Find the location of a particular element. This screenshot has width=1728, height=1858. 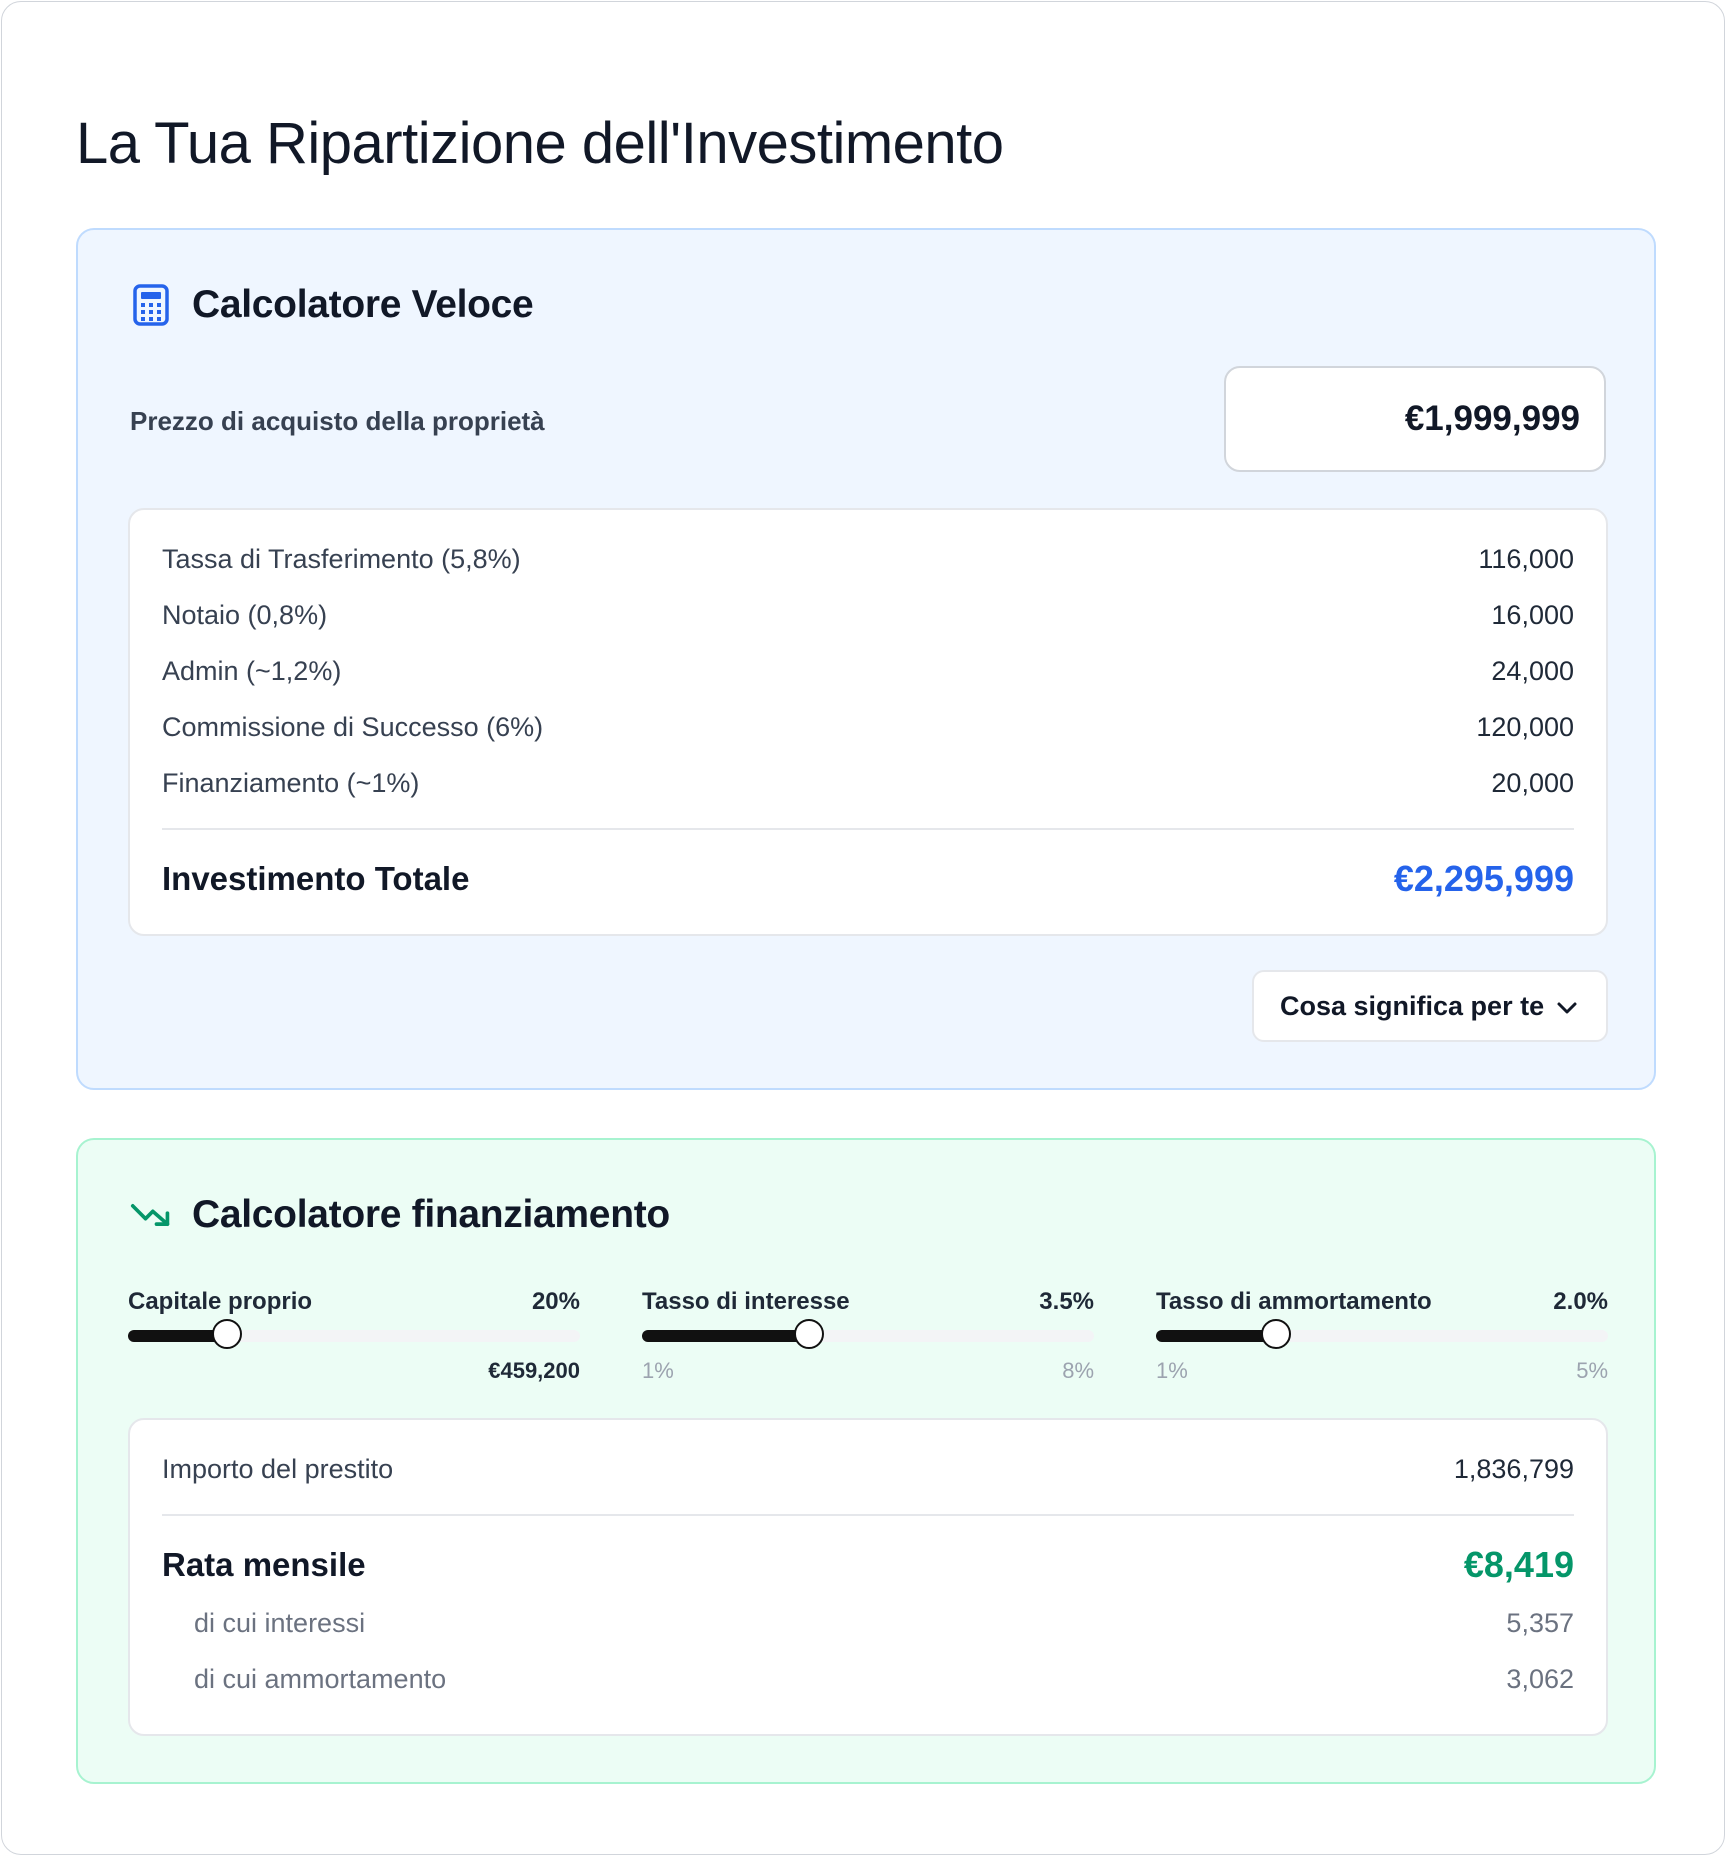

interest-slider-group: Tasso di interesse 3.5% 1% 8% is located at coordinates (868, 1336).